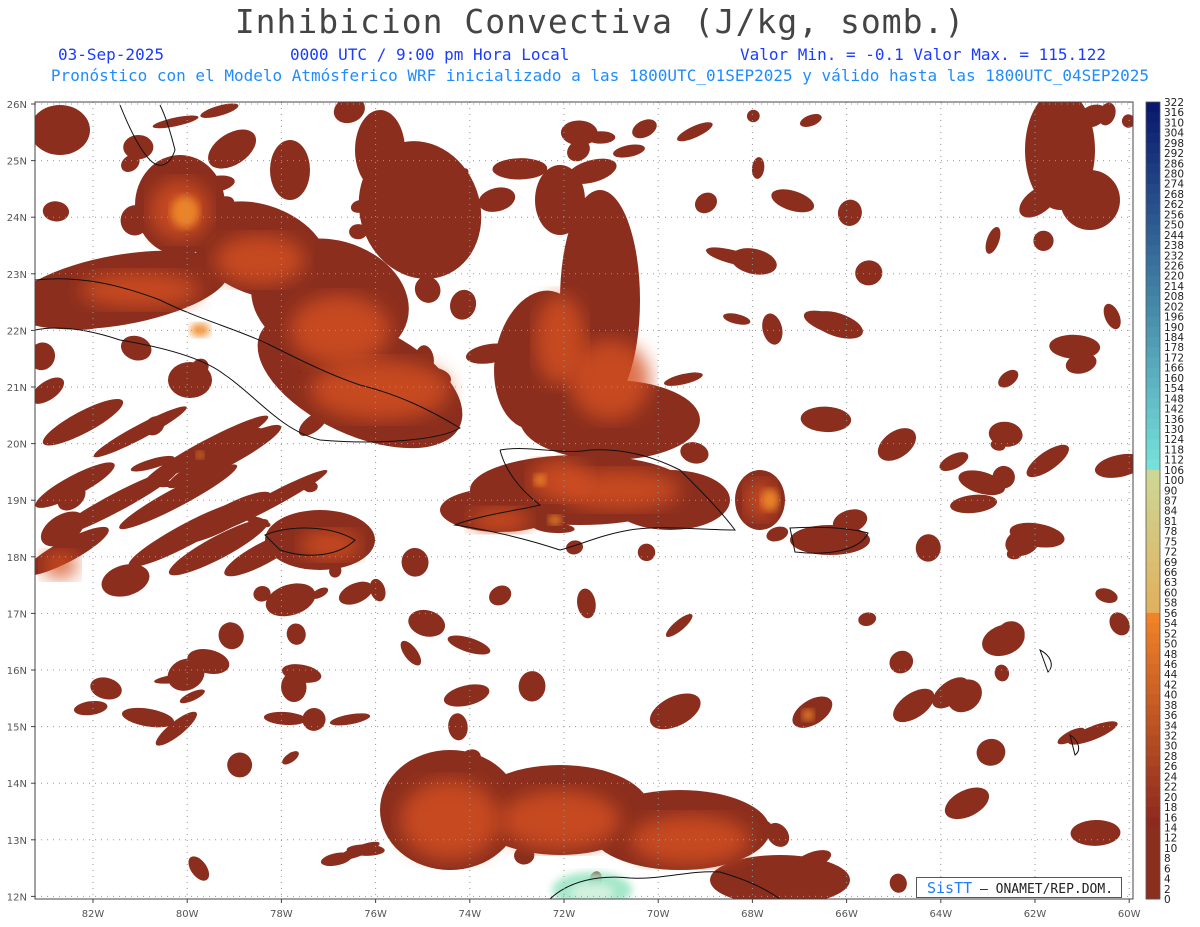 The height and width of the screenshot is (927, 1200). I want to click on lon-label: 78W, so click(281, 914).